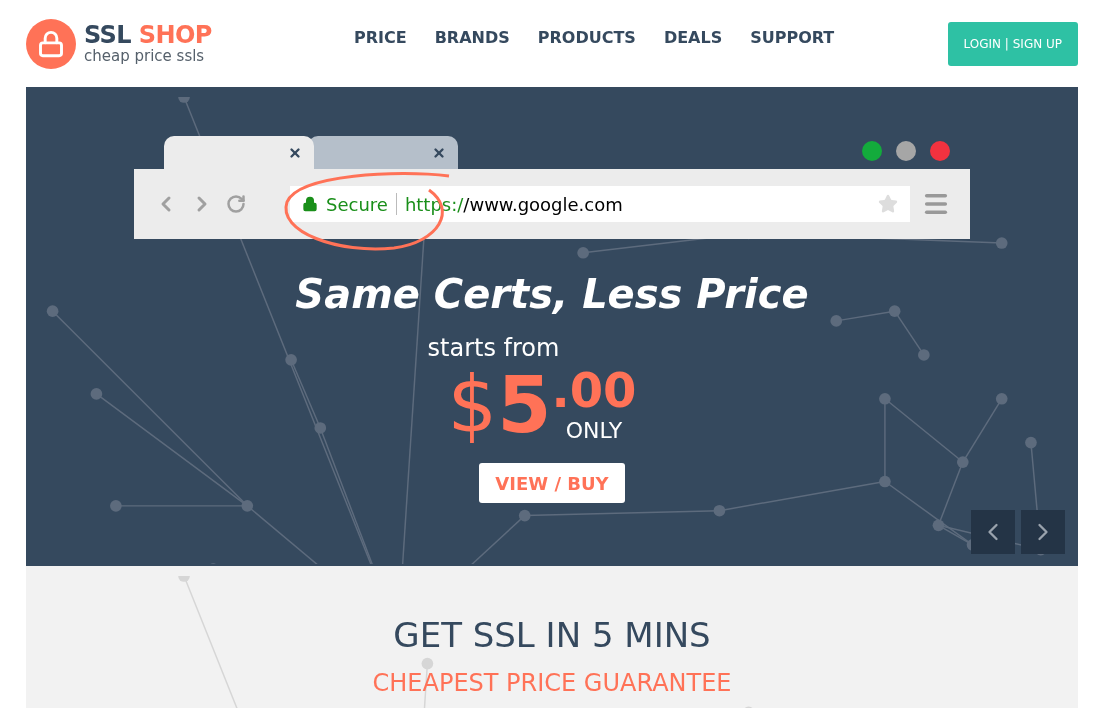  What do you see at coordinates (310, 204) in the screenshot?
I see `lock-icon` at bounding box center [310, 204].